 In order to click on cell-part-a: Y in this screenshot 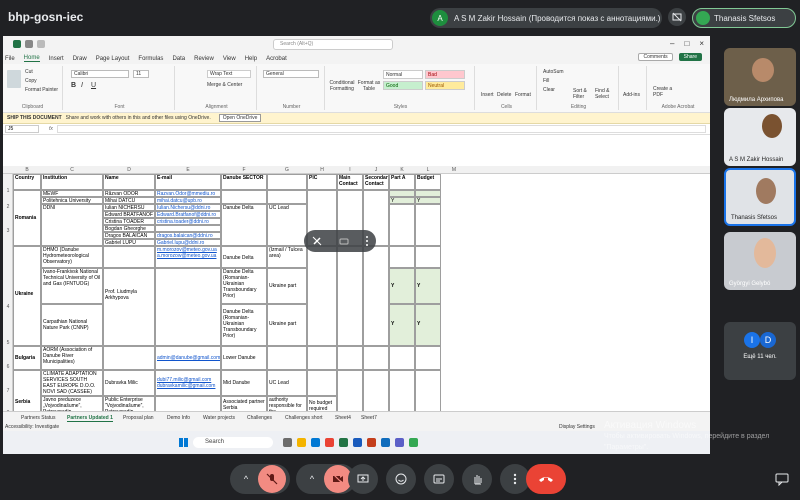, I will do `click(402, 200)`.